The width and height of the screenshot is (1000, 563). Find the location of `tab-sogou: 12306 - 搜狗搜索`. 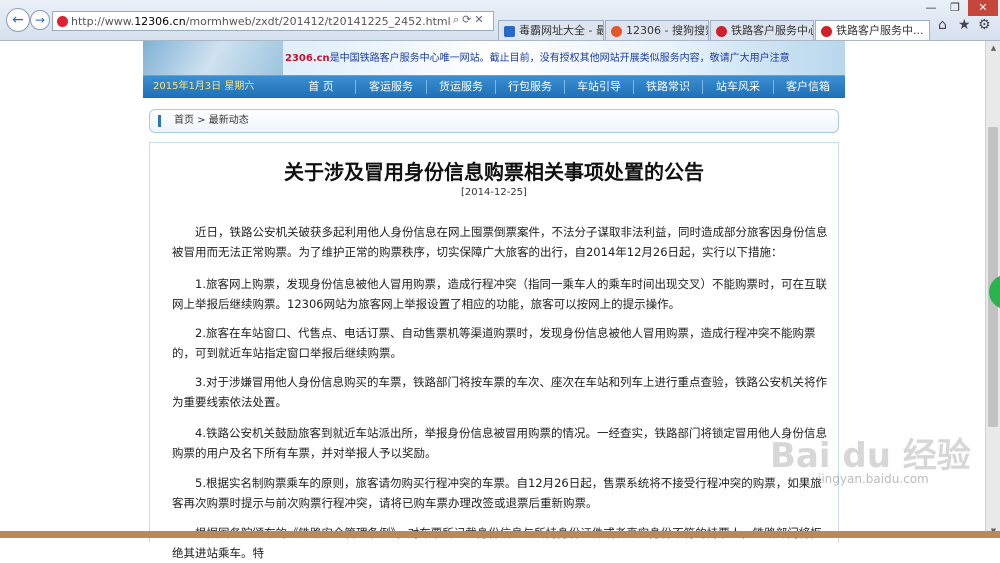

tab-sogou: 12306 - 搜狗搜索 is located at coordinates (657, 30).